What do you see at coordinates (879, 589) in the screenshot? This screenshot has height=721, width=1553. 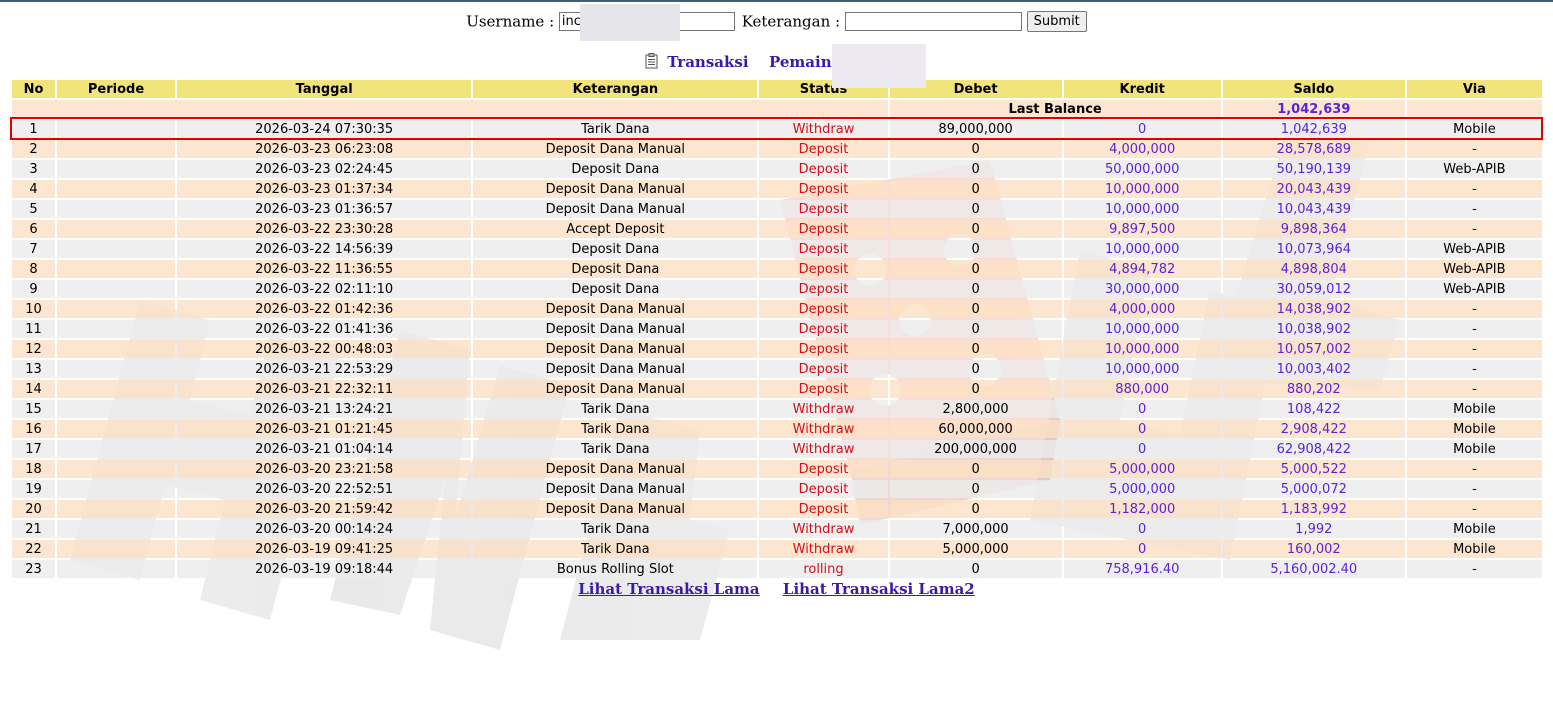 I see `old-transactions-2-link: Lihat Transaksi Lama2` at bounding box center [879, 589].